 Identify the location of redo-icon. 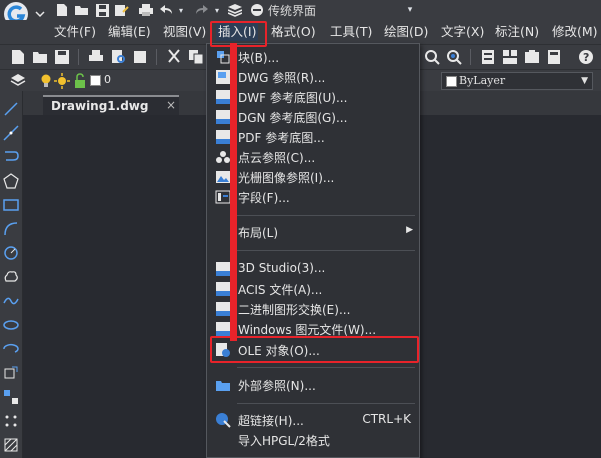
(201, 10).